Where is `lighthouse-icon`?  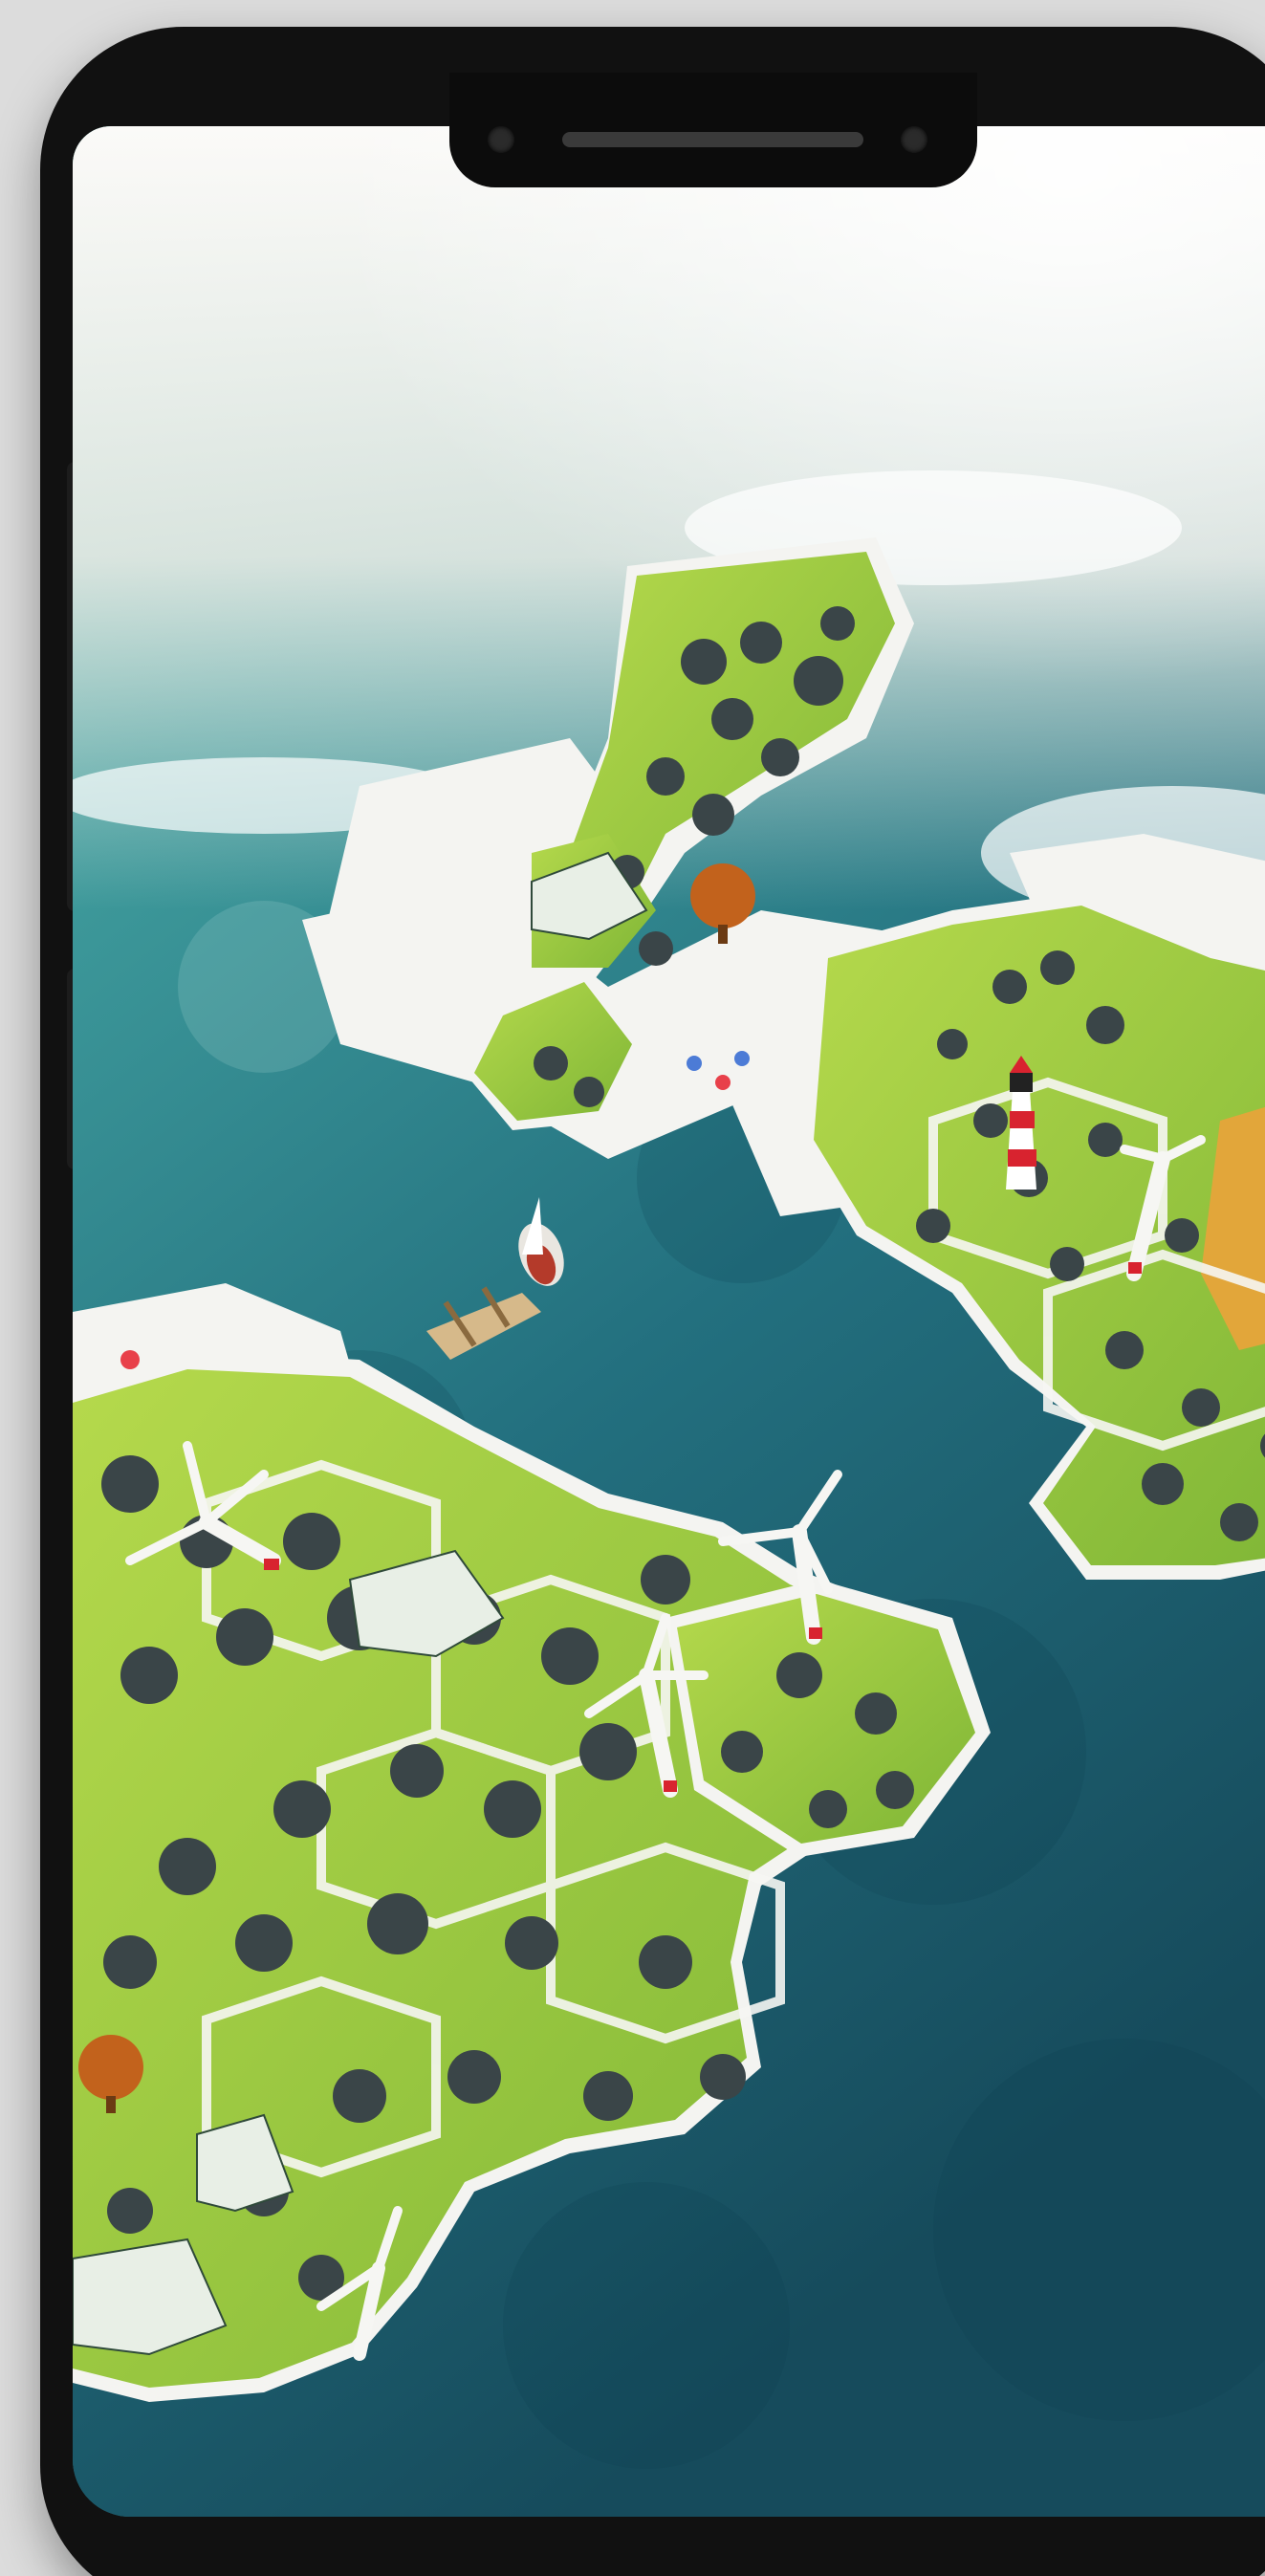 lighthouse-icon is located at coordinates (1021, 1123).